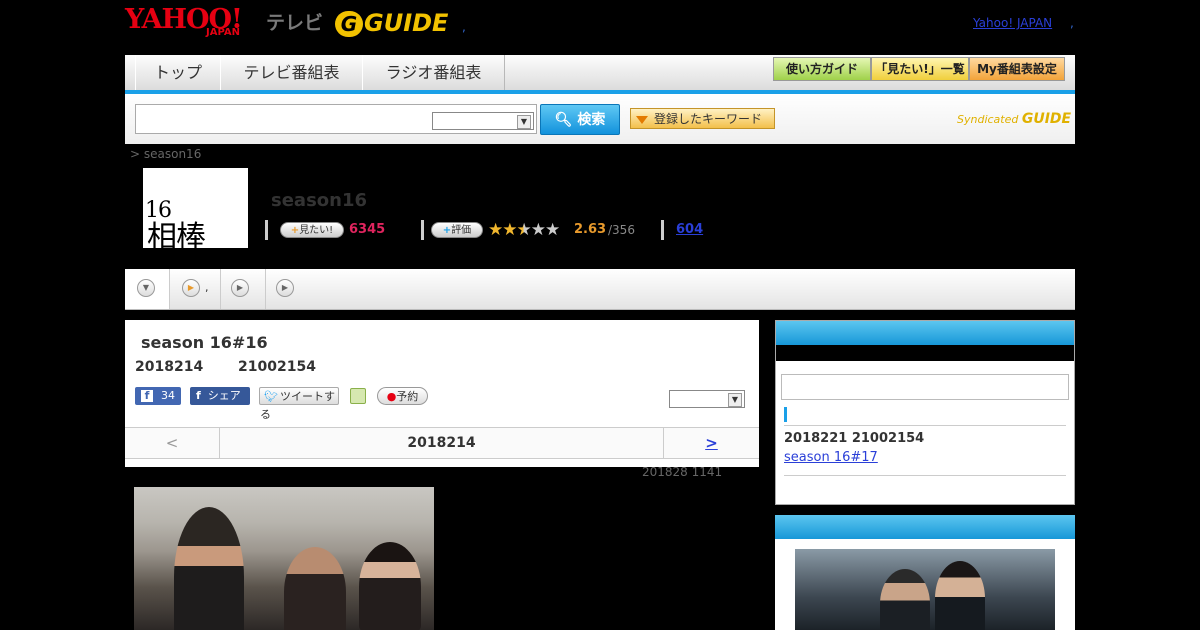 The image size is (1200, 630). Describe the element at coordinates (785, 414) in the screenshot. I see `section-marker` at that location.